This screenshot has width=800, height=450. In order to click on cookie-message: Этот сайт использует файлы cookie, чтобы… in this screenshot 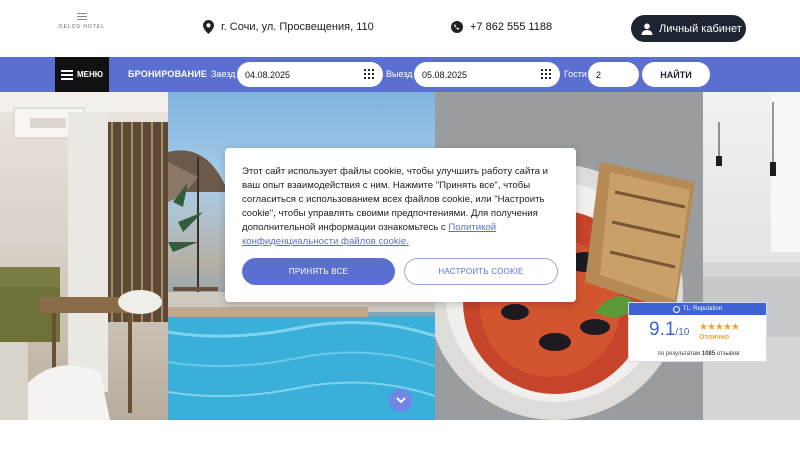, I will do `click(400, 207)`.